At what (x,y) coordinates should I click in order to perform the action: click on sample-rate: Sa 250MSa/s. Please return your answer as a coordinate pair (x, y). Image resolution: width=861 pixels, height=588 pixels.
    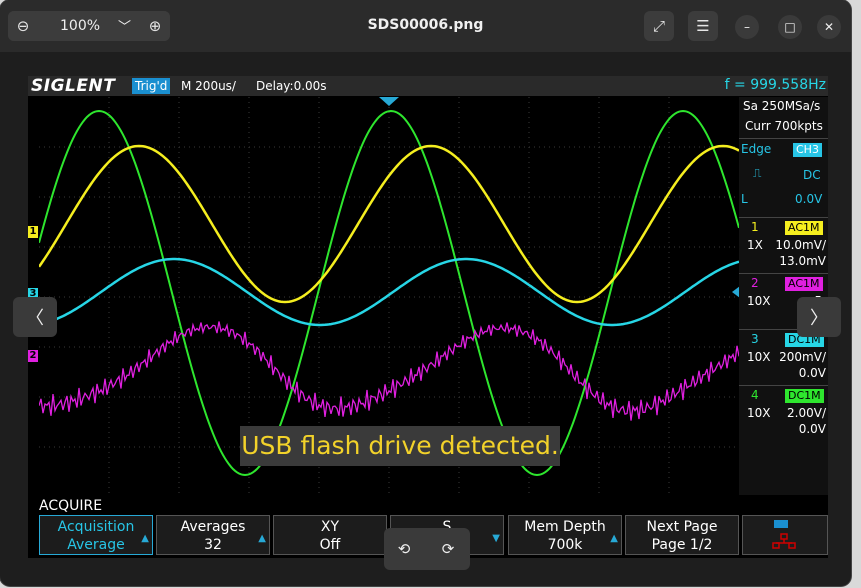
    Looking at the image, I should click on (782, 106).